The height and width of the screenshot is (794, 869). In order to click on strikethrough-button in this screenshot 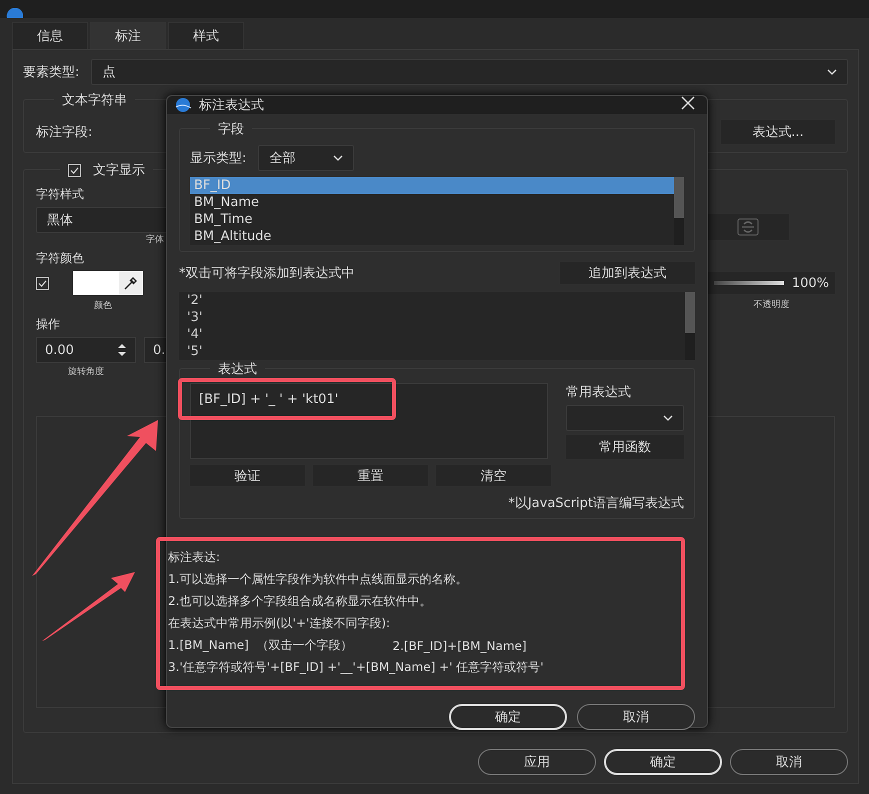, I will do `click(748, 227)`.